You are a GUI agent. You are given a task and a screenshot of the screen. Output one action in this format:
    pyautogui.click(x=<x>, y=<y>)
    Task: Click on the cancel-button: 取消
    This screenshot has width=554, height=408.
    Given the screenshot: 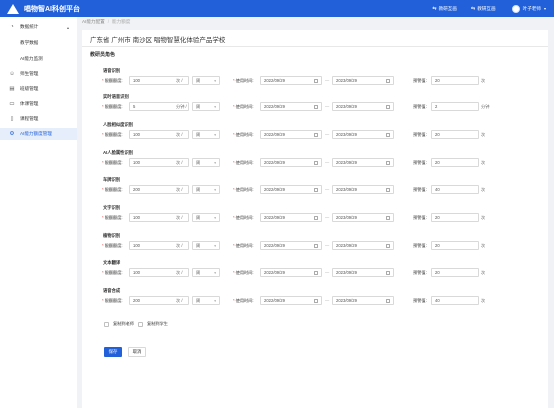 What is the action you would take?
    pyautogui.click(x=137, y=352)
    